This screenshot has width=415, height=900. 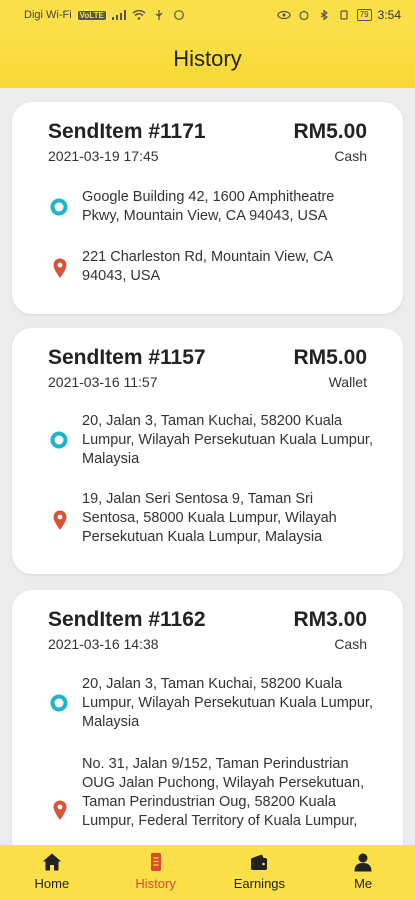 I want to click on wifi-icon, so click(x=139, y=15).